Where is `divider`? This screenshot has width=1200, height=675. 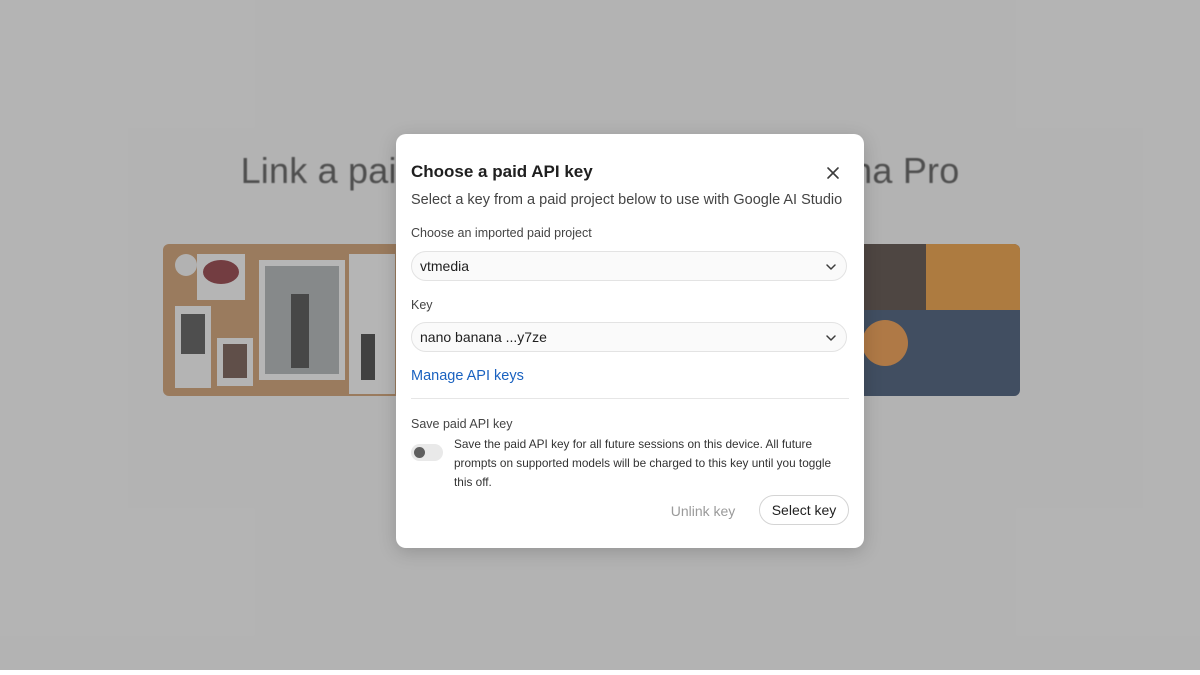 divider is located at coordinates (630, 398).